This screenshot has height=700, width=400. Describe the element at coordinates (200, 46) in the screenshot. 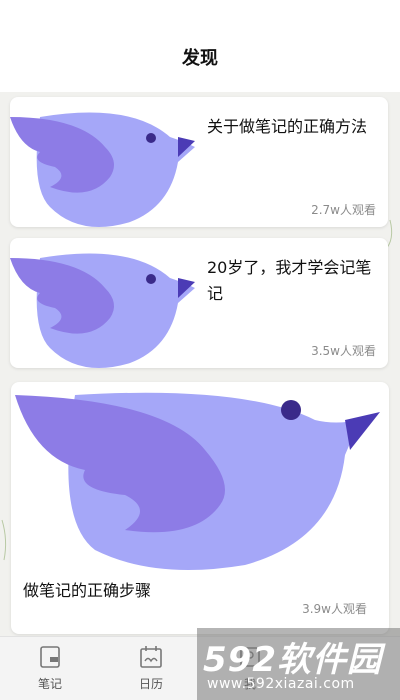

I see `top-bar: 发现` at that location.